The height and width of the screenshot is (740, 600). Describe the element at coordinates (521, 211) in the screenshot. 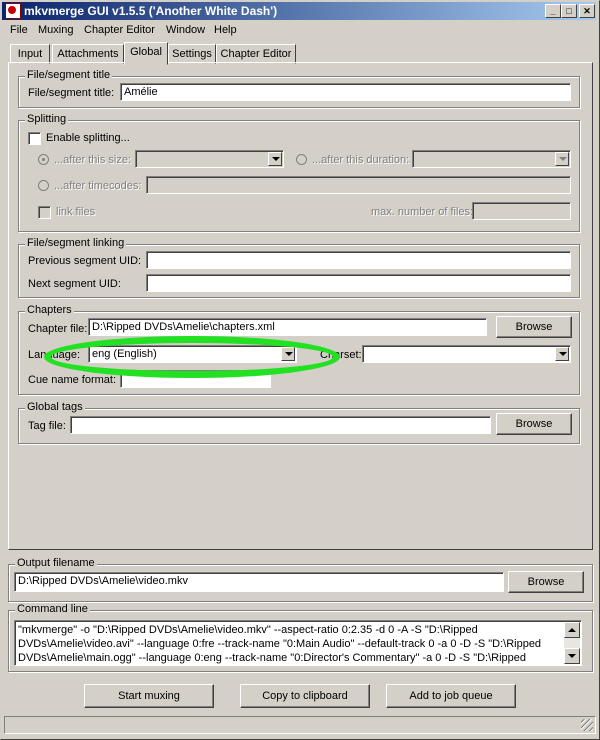

I see `max-files-input` at that location.